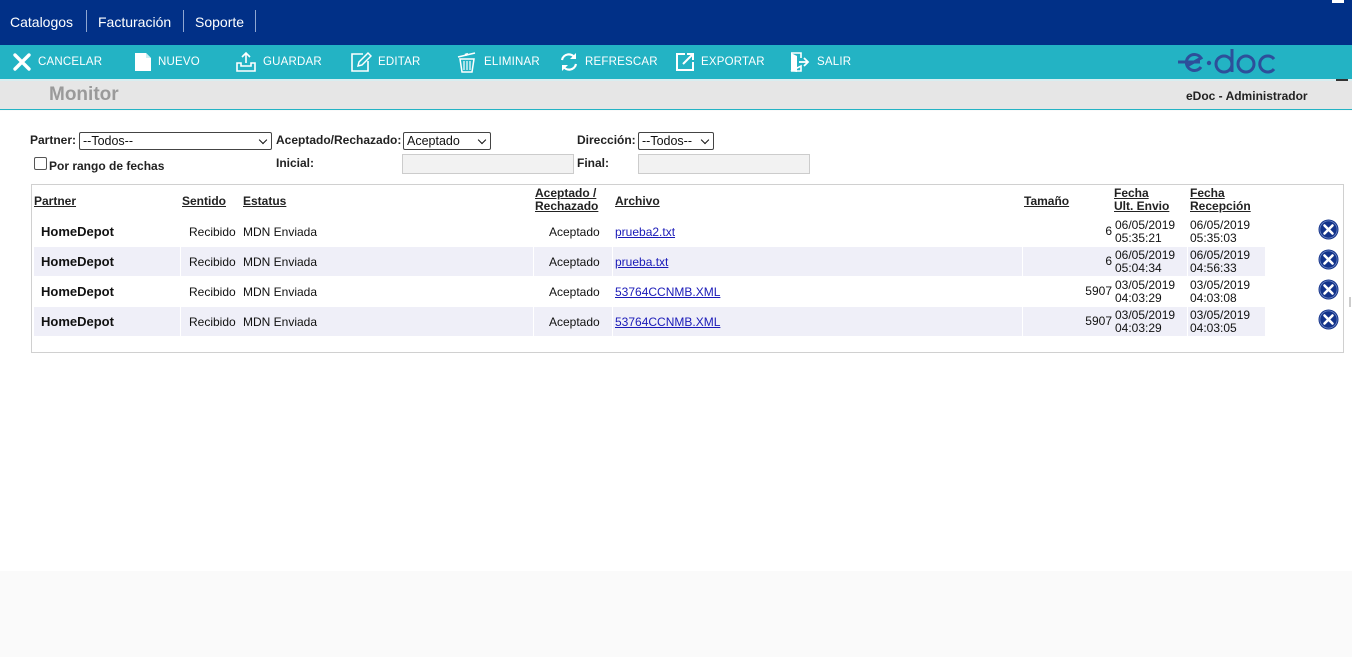 Image resolution: width=1352 pixels, height=657 pixels. What do you see at coordinates (834, 62) in the screenshot?
I see `exit-button-label: SALIR` at bounding box center [834, 62].